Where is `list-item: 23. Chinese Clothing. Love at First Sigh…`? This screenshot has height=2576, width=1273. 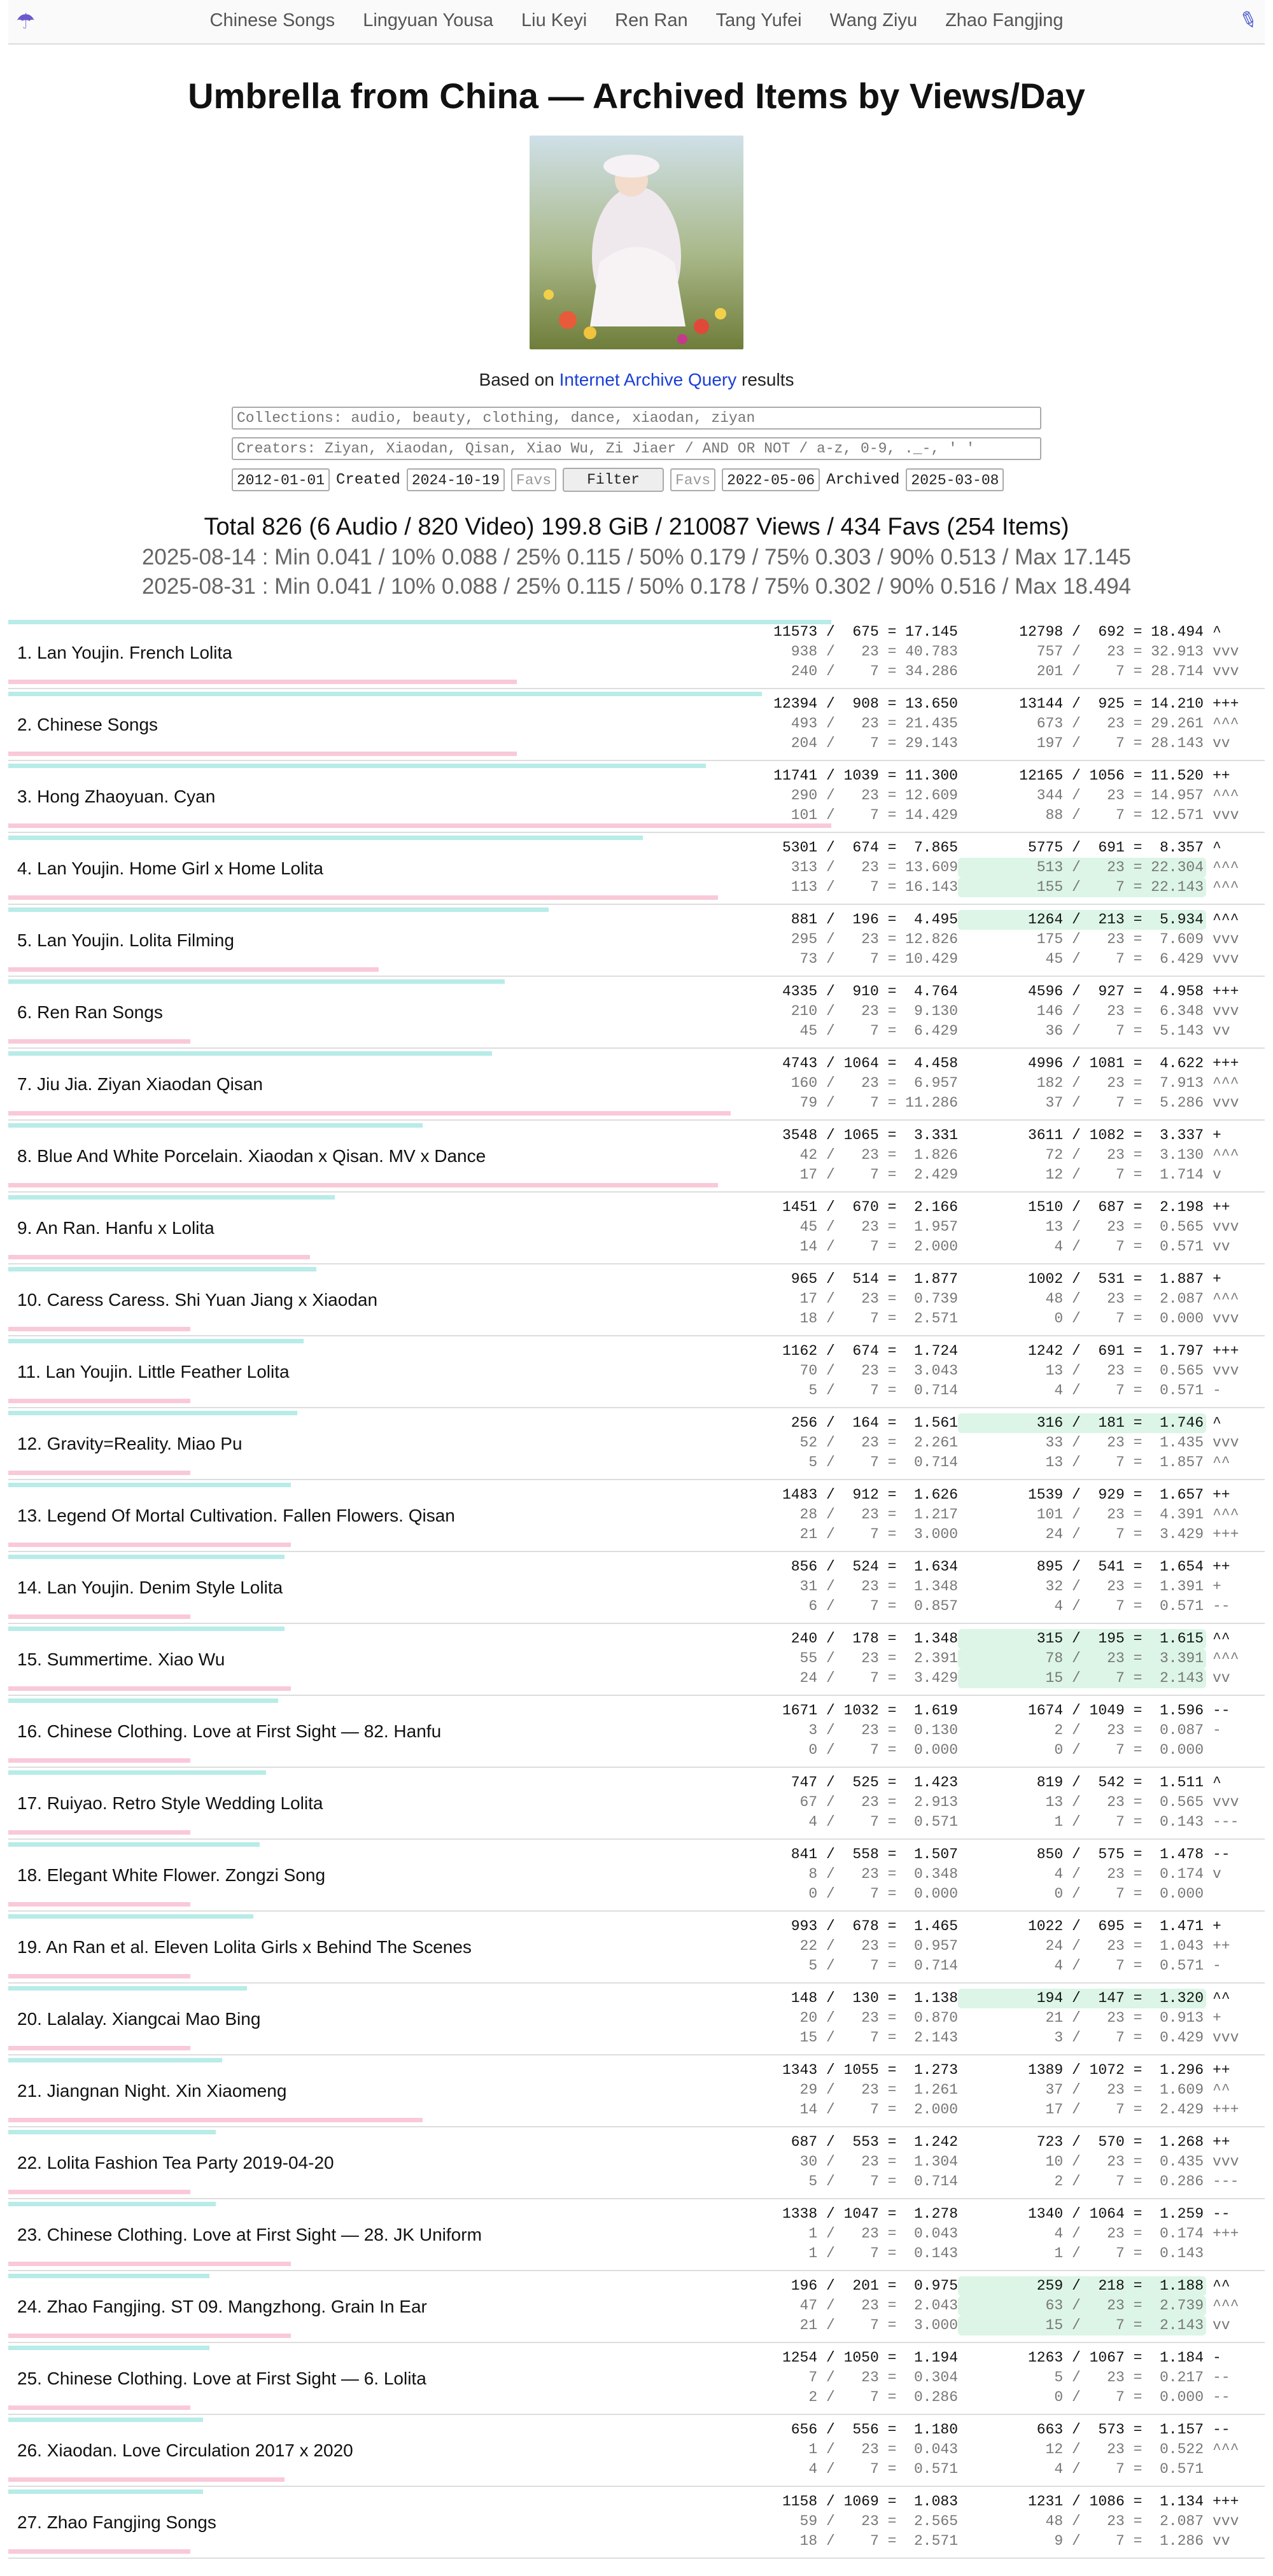
list-item: 23. Chinese Clothing. Love at First Sigh… is located at coordinates (636, 2235).